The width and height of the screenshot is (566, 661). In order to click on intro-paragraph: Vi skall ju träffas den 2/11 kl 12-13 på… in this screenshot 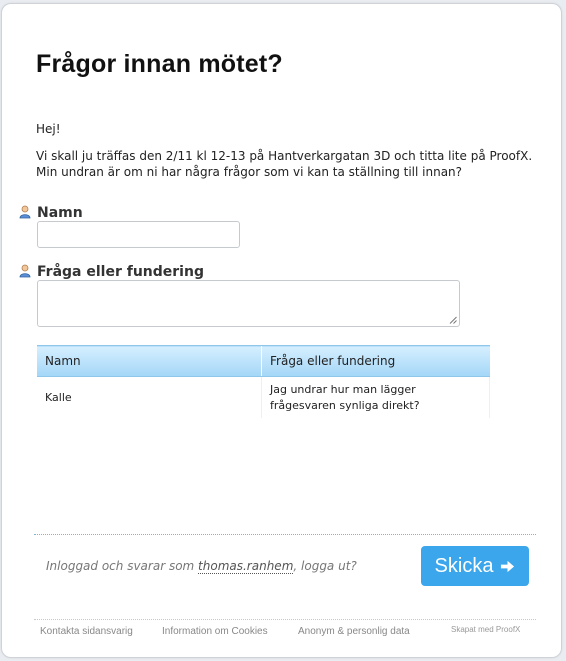, I will do `click(291, 164)`.